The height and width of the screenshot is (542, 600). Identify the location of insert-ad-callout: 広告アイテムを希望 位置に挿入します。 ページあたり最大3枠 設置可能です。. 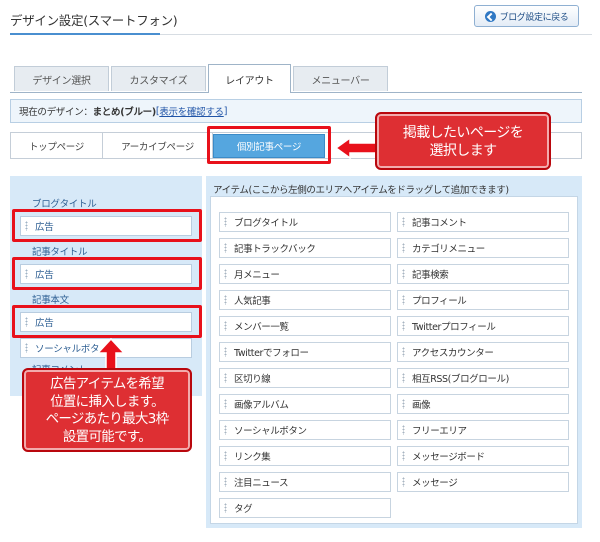
(107, 410).